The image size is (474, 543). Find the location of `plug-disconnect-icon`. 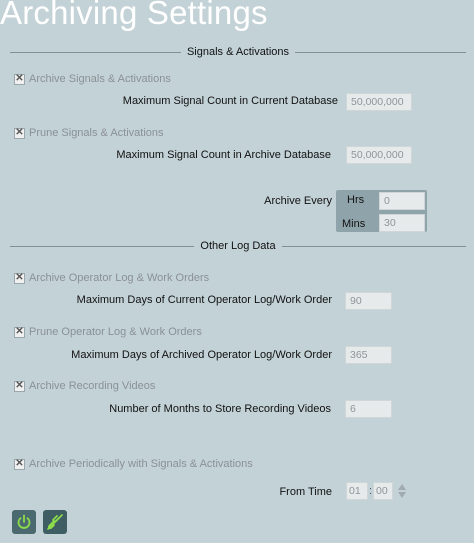

plug-disconnect-icon is located at coordinates (55, 522).